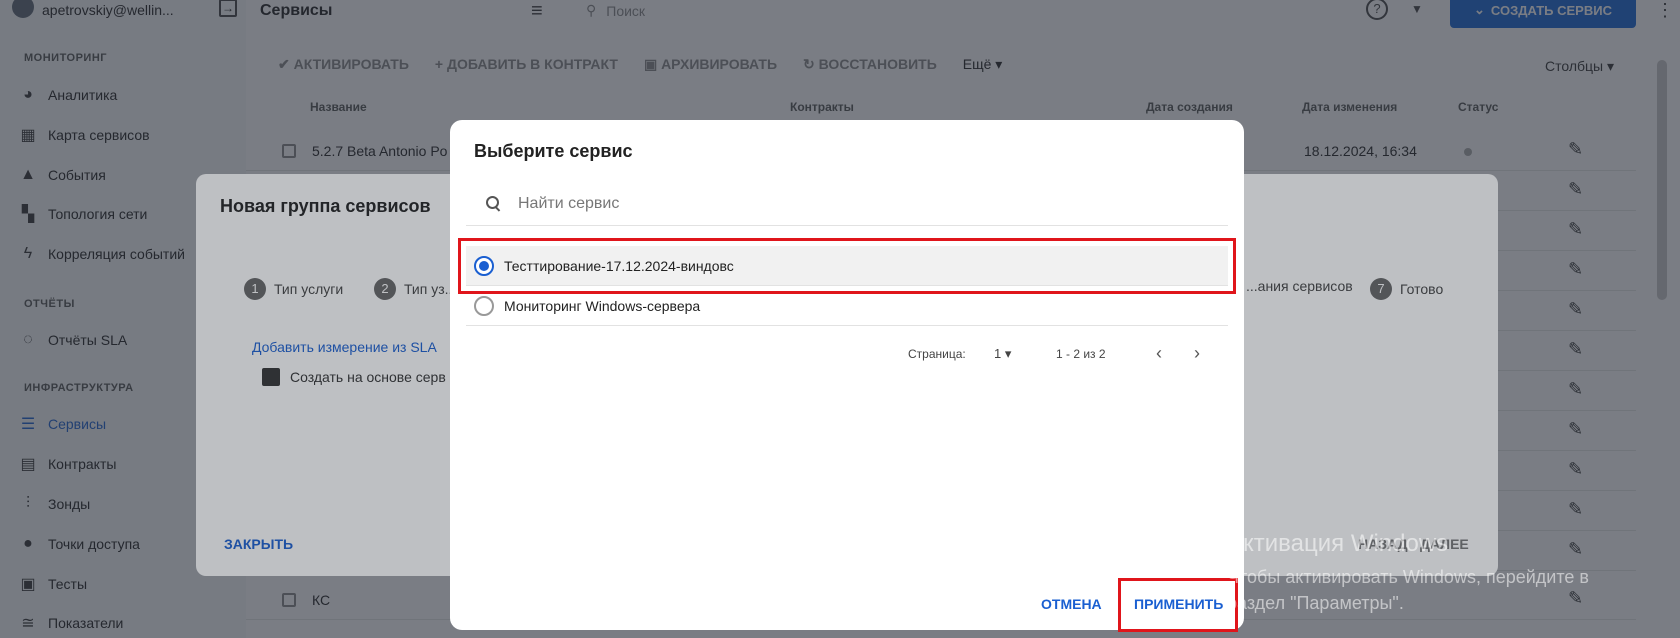  I want to click on service-search-input, so click(858, 204).